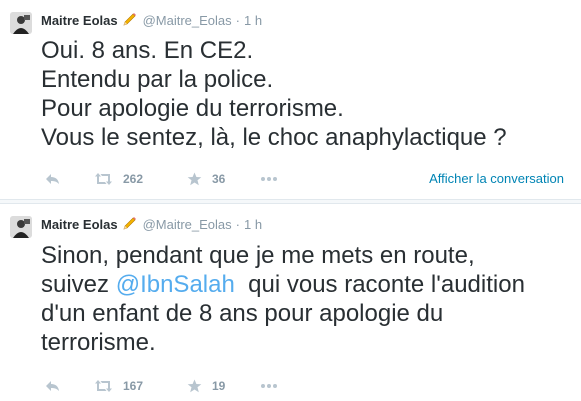  What do you see at coordinates (206, 386) in the screenshot?
I see `favorite-button: 19` at bounding box center [206, 386].